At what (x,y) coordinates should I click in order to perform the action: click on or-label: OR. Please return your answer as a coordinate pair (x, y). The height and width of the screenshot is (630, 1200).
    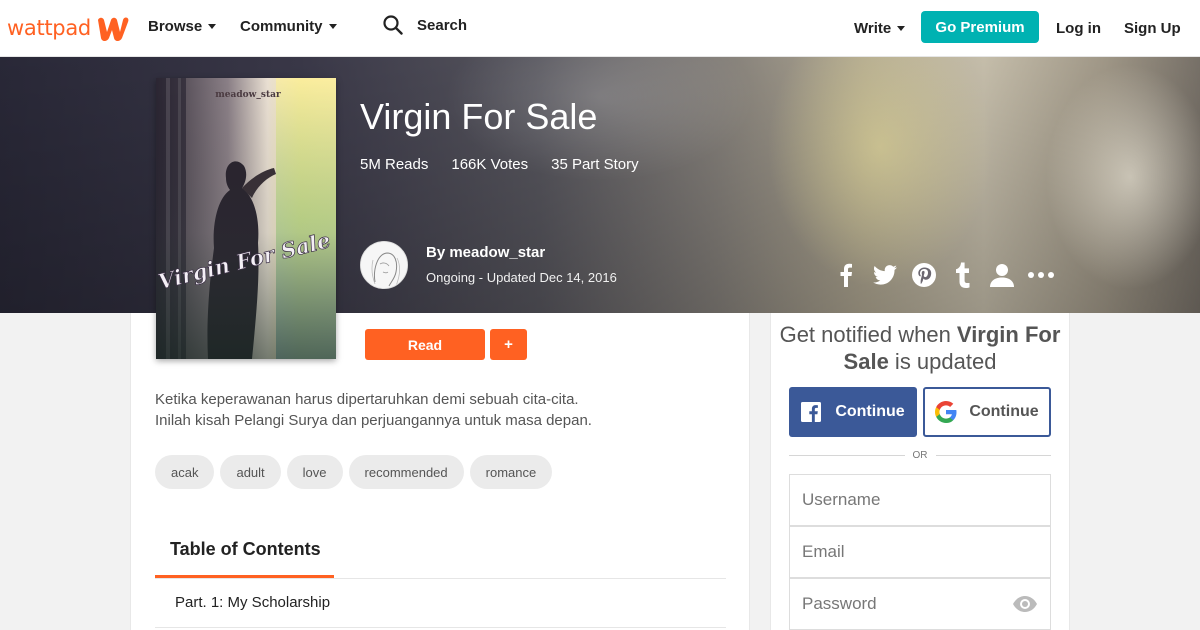
    Looking at the image, I should click on (920, 455).